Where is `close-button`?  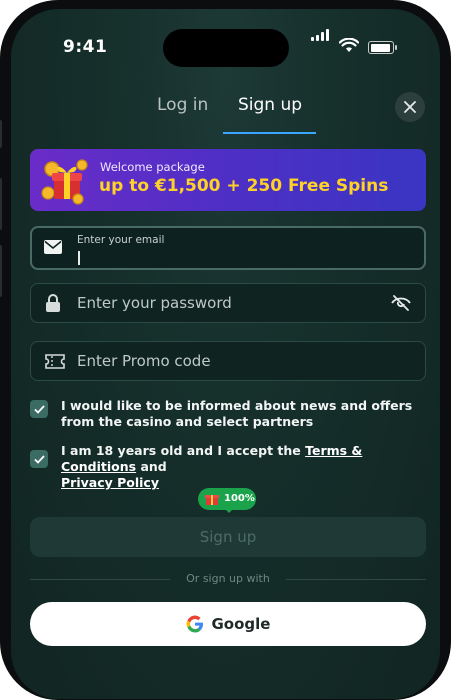 close-button is located at coordinates (410, 107).